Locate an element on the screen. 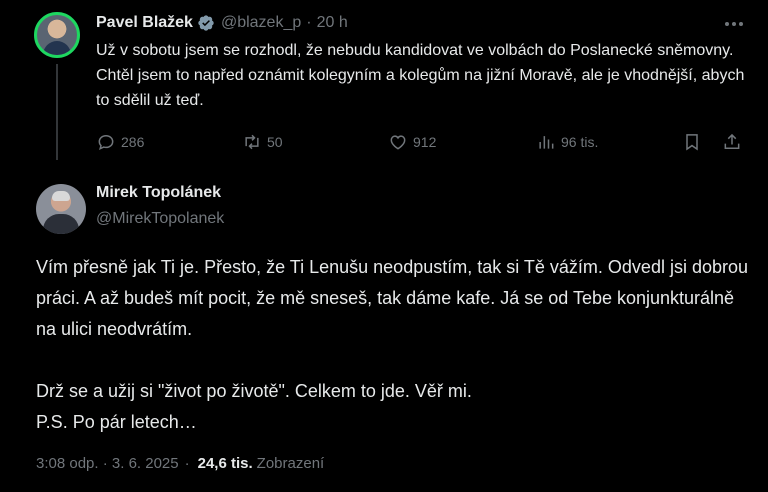  more-icon is located at coordinates (734, 24).